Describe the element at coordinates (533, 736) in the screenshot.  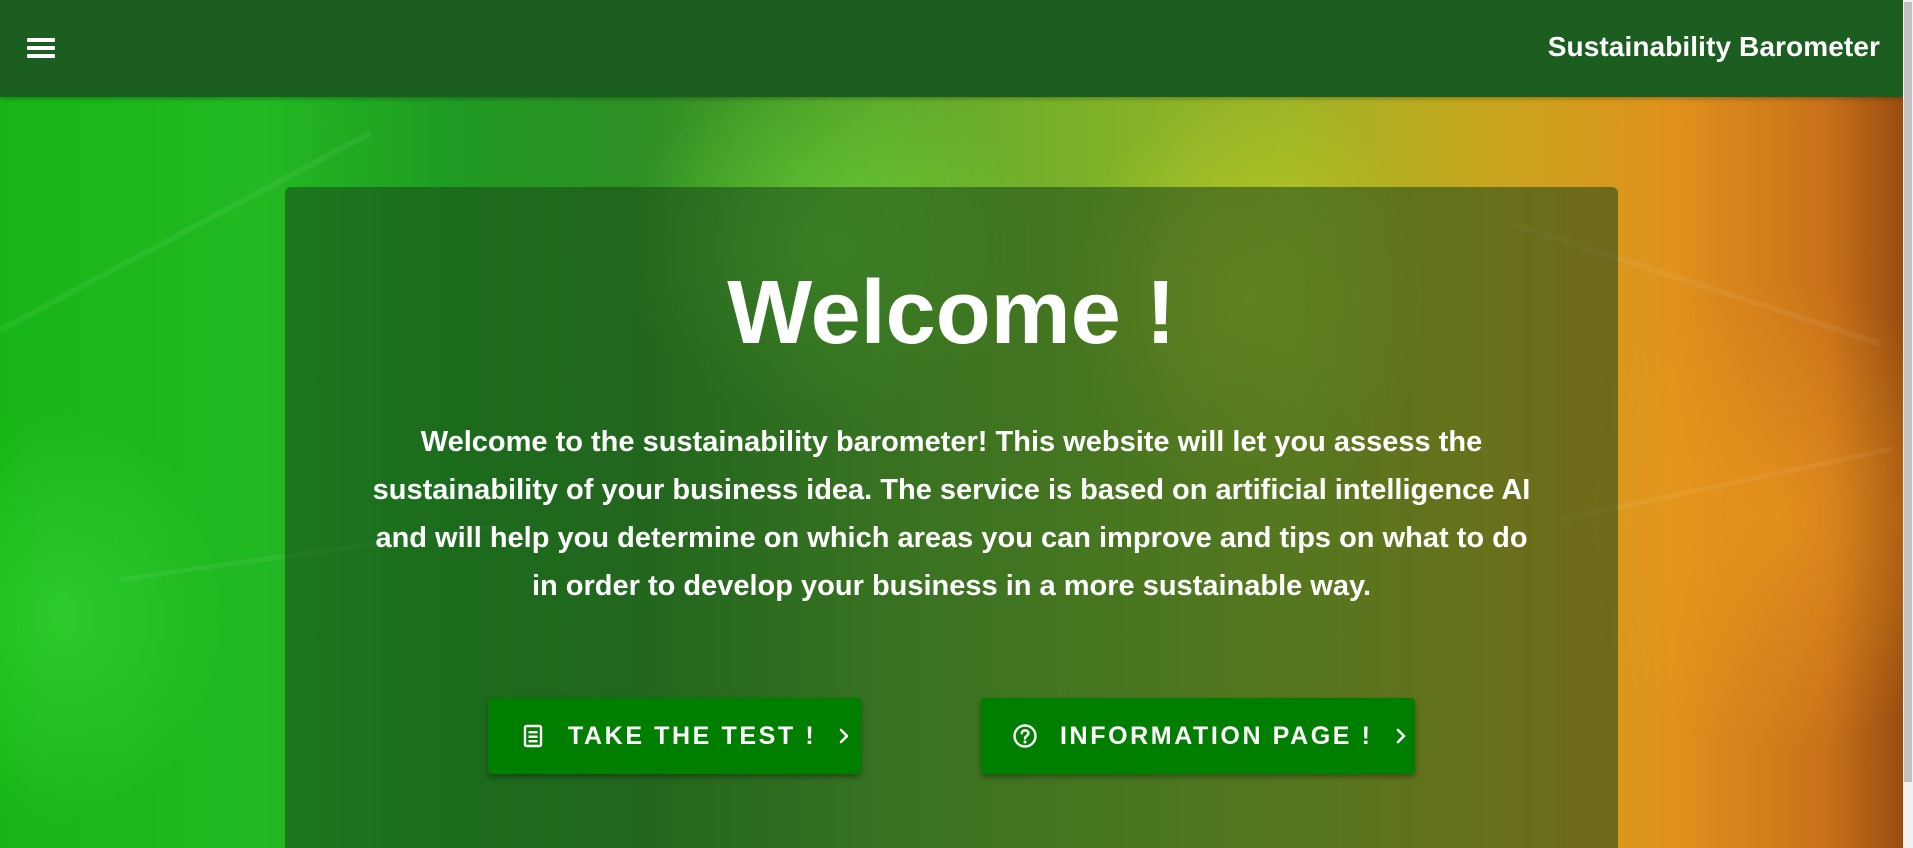
I see `clipboard-list-icon` at that location.